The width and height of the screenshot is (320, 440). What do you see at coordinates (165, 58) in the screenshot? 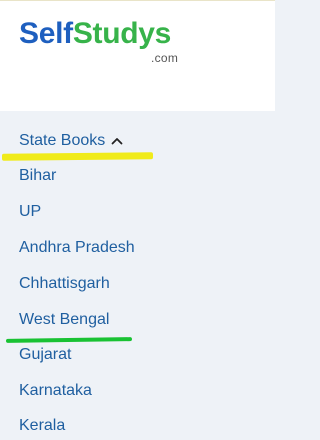
I see `logo-domain-suffix: .com` at bounding box center [165, 58].